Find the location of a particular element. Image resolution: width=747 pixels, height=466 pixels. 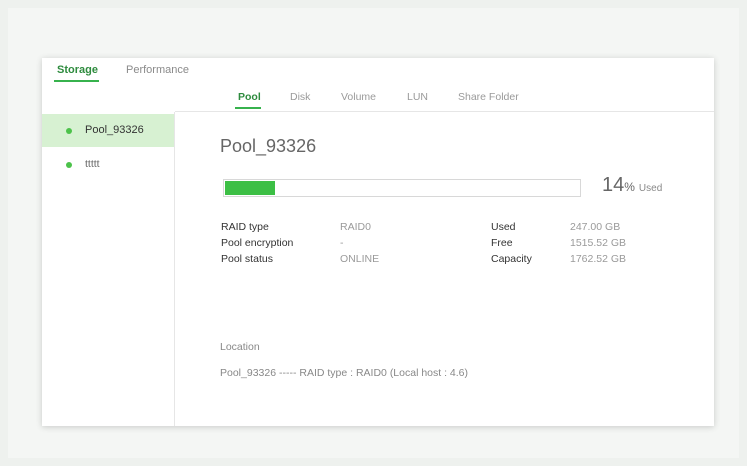

tab-storage: Storage is located at coordinates (77, 70).